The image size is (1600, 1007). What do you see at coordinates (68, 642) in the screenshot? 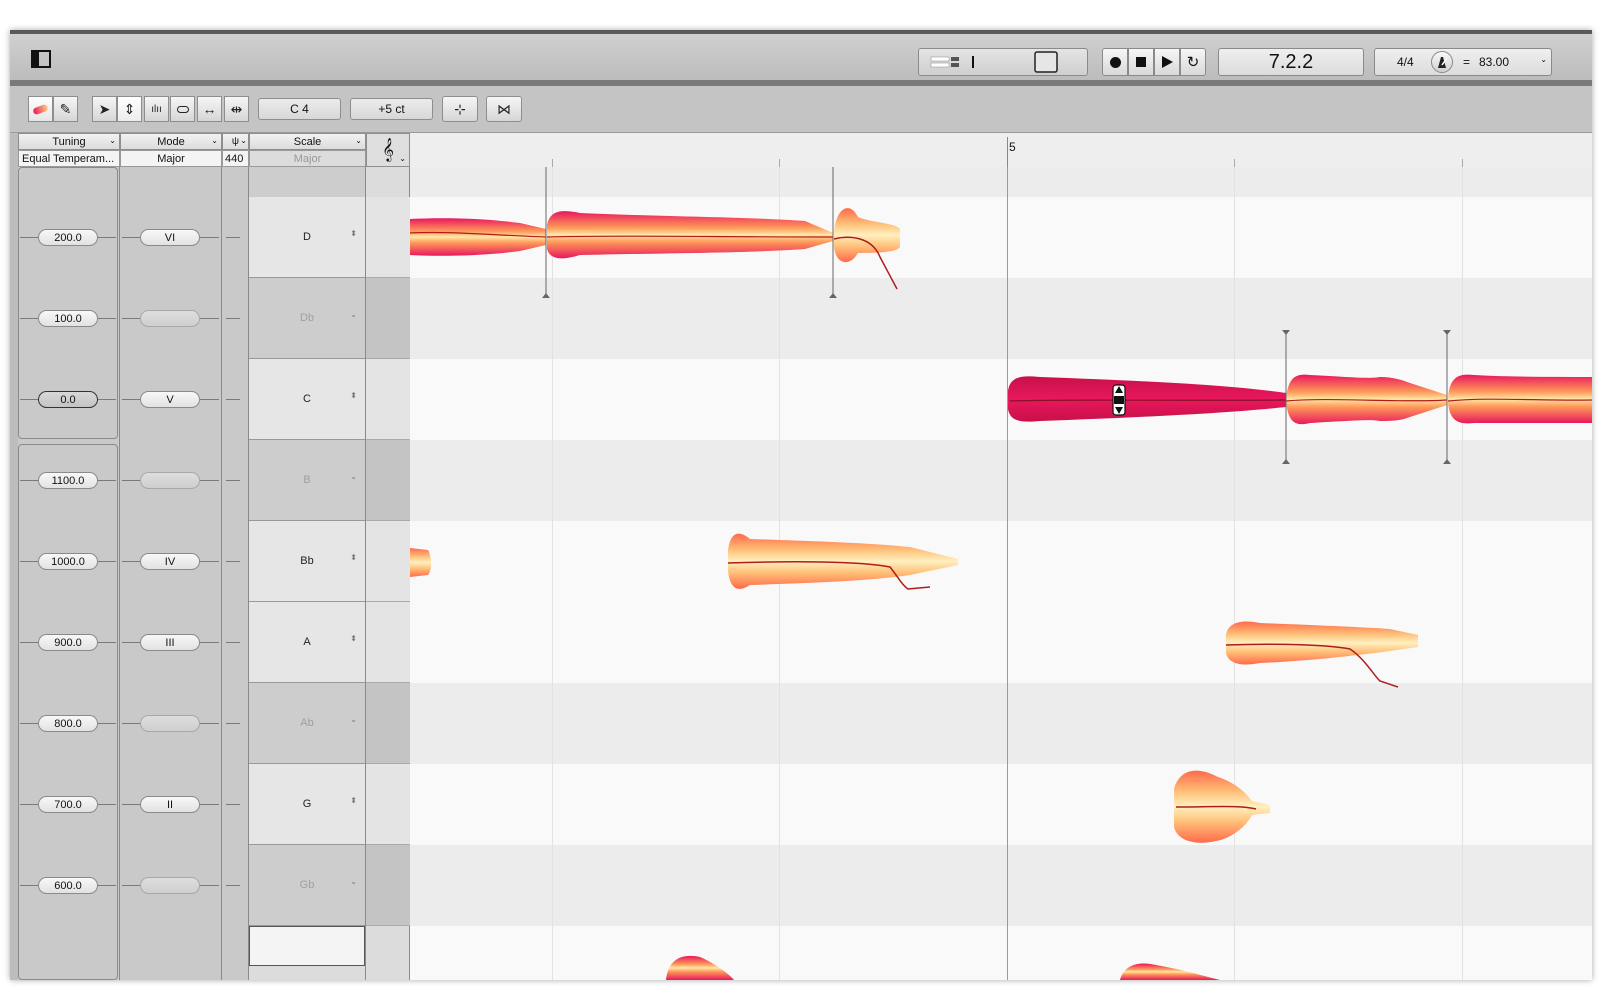
I see `tuning-offset-pill: 900.0` at bounding box center [68, 642].